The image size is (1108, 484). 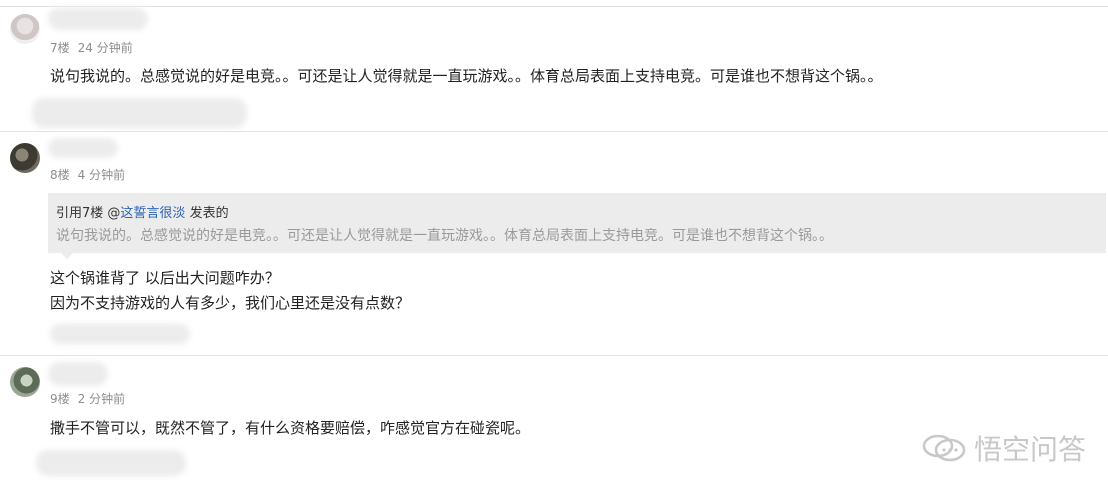 I want to click on timestamp: 4 分钟前, so click(x=101, y=175).